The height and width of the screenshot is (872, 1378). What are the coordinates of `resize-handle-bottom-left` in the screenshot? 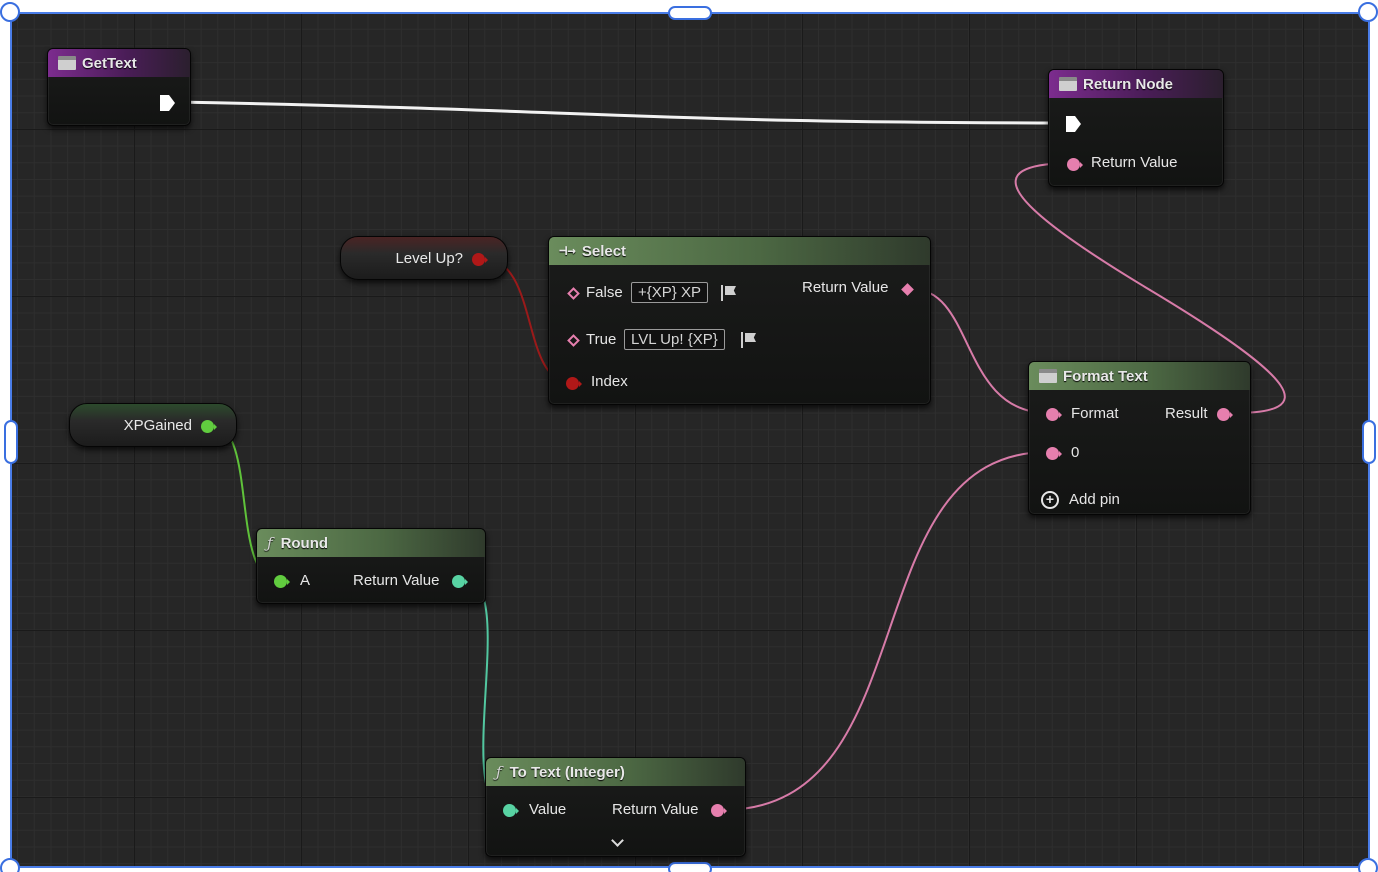 It's located at (10, 865).